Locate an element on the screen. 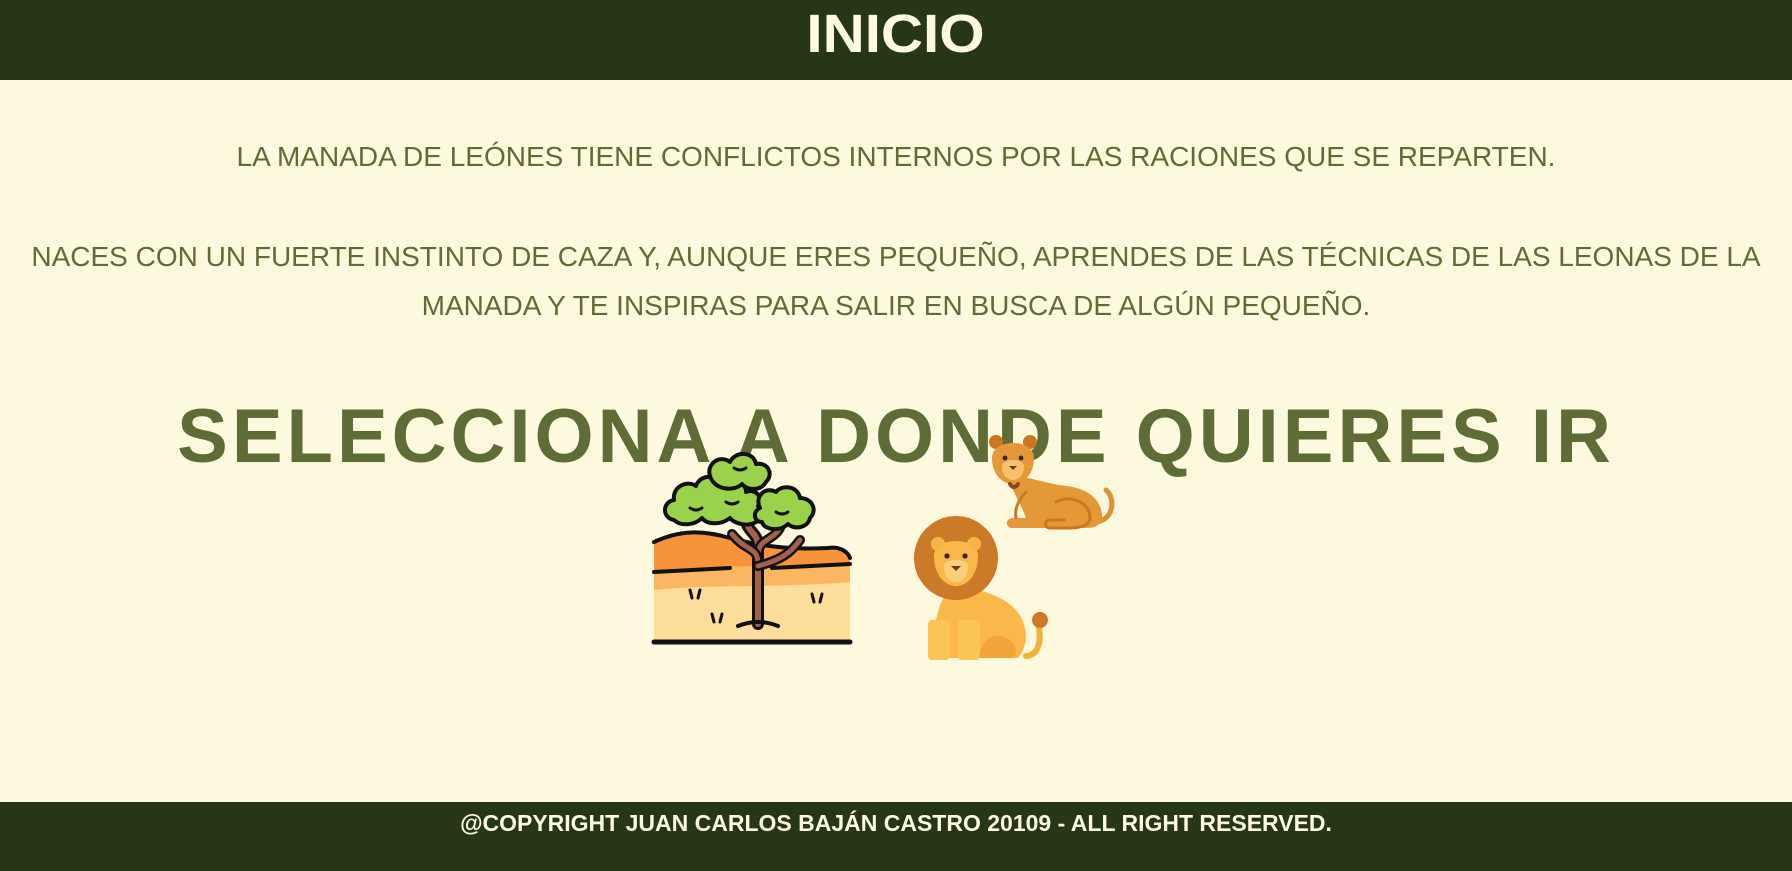  choice-prompt-heading: SELECCIONA A DONDE QUIERES IR is located at coordinates (896, 436).